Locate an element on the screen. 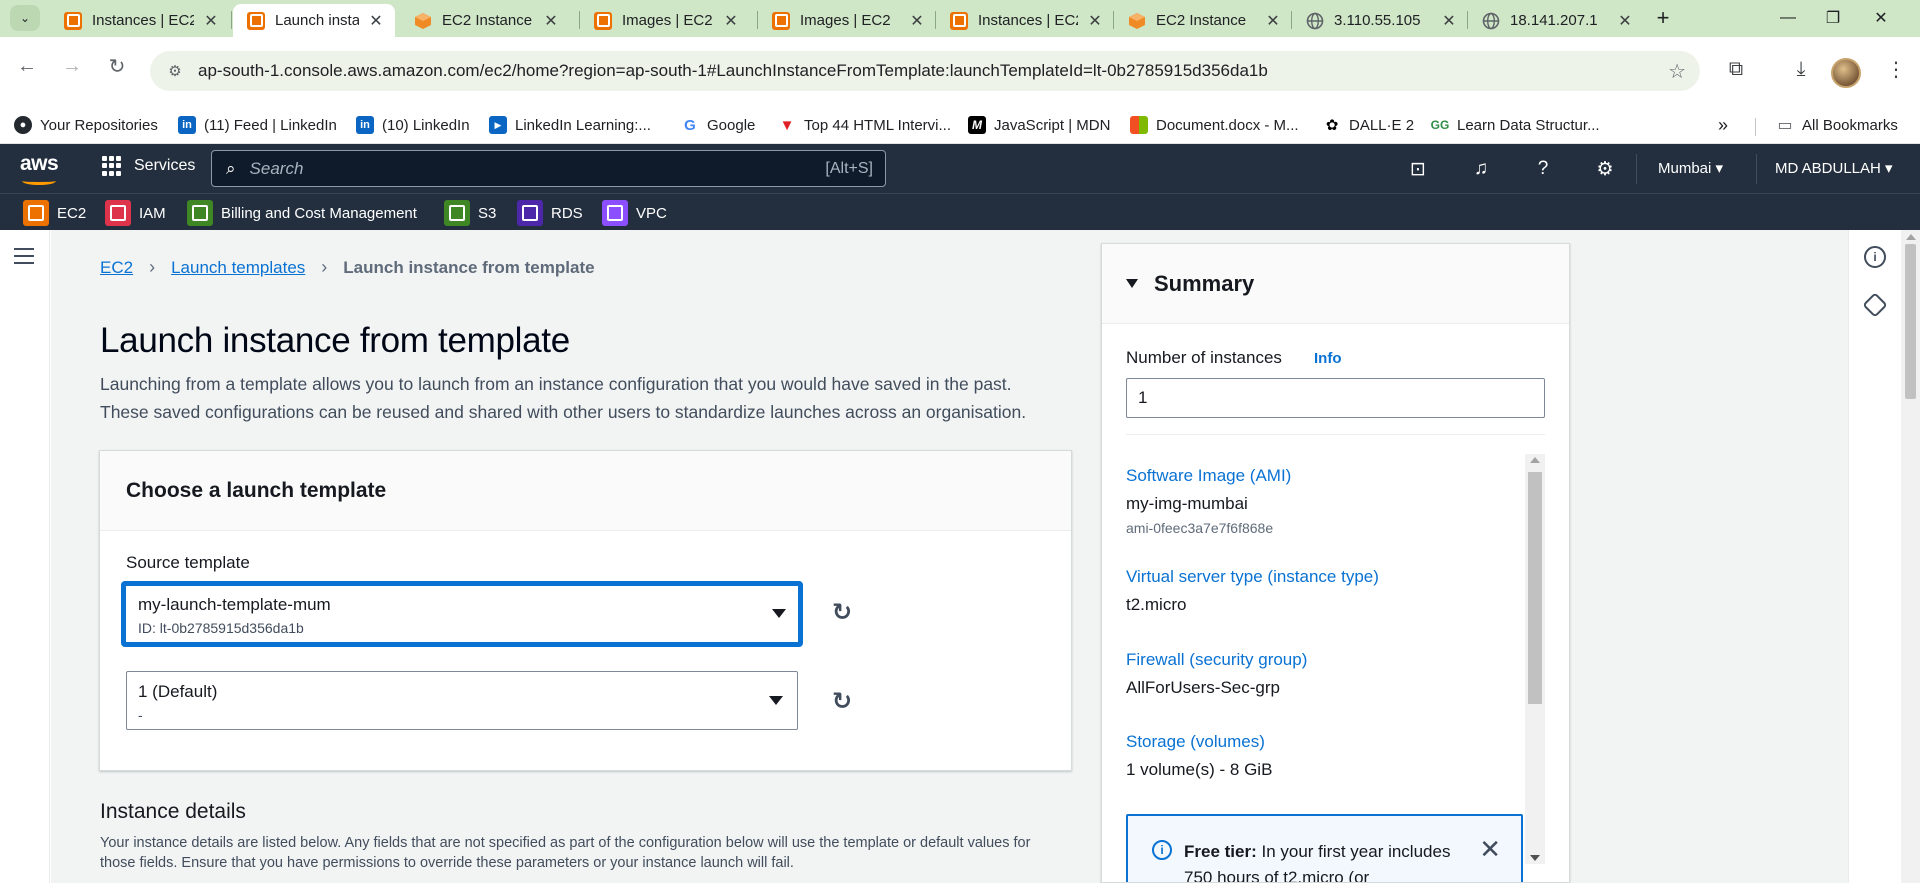 This screenshot has height=883, width=1920. favorite-ec2: EC2 is located at coordinates (54, 213).